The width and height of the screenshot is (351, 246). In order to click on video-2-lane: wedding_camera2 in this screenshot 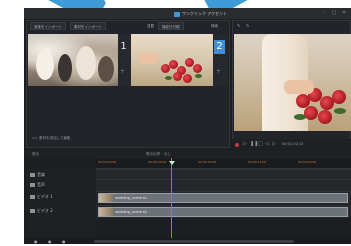, I will do `click(223, 211)`.